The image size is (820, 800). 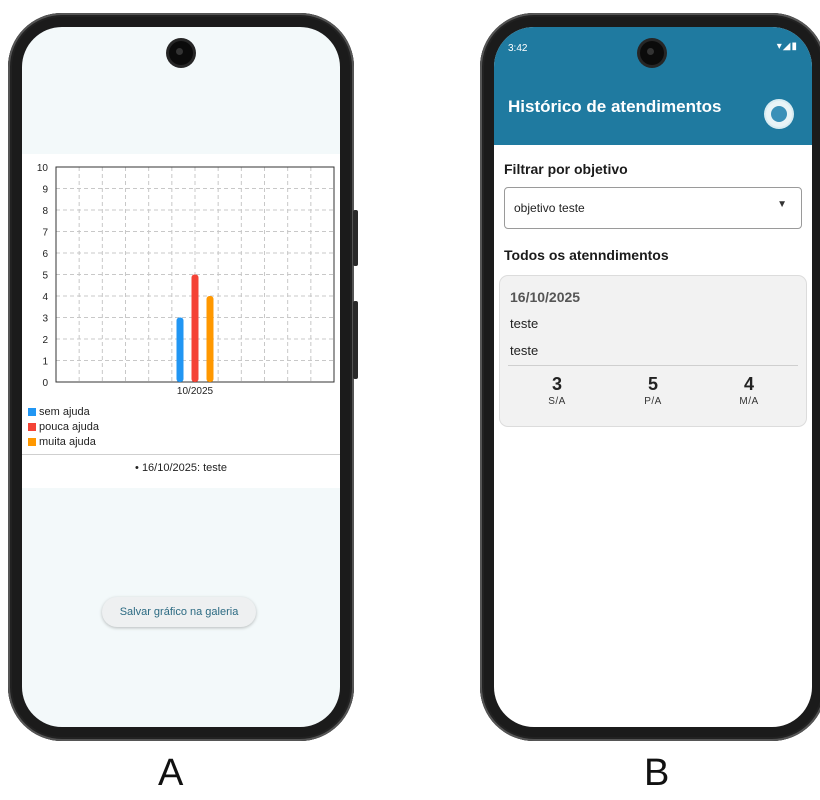 What do you see at coordinates (45, 340) in the screenshot?
I see `y-tick-label: 2` at bounding box center [45, 340].